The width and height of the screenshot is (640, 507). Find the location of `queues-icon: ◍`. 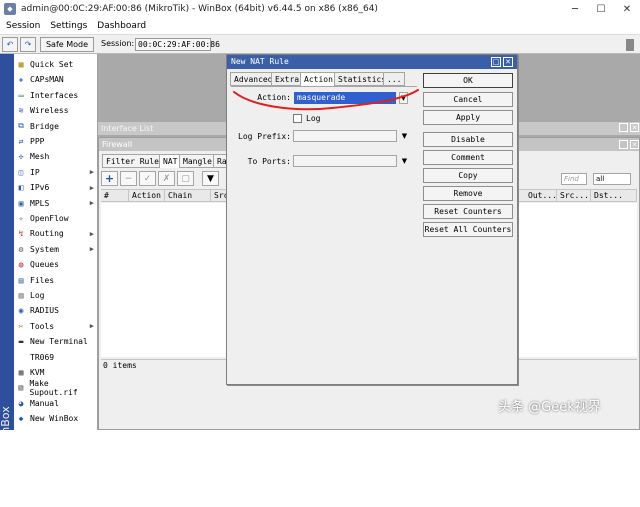

queues-icon: ◍ is located at coordinates (21, 265).